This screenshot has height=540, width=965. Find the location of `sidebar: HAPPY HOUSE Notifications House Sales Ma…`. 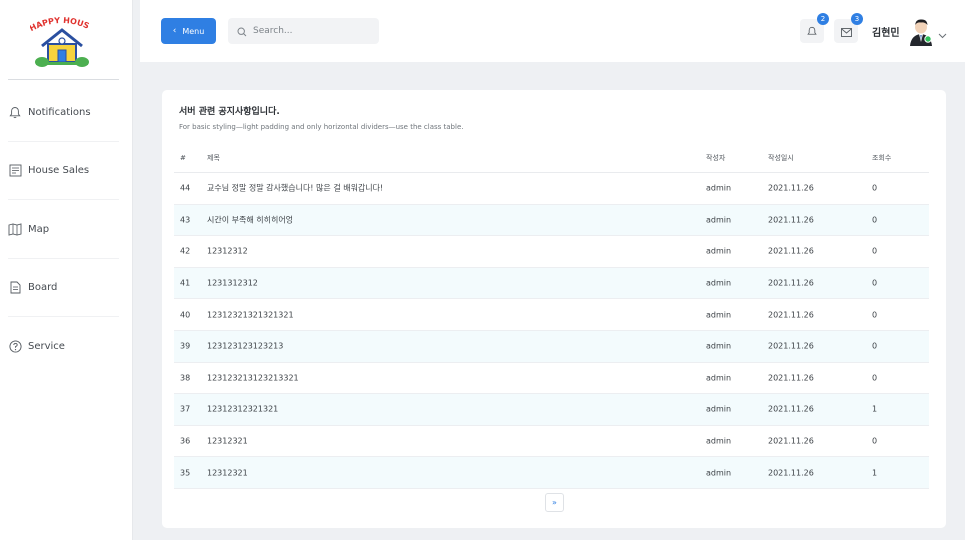

sidebar: HAPPY HOUSE Notifications House Sales Ma… is located at coordinates (66, 270).